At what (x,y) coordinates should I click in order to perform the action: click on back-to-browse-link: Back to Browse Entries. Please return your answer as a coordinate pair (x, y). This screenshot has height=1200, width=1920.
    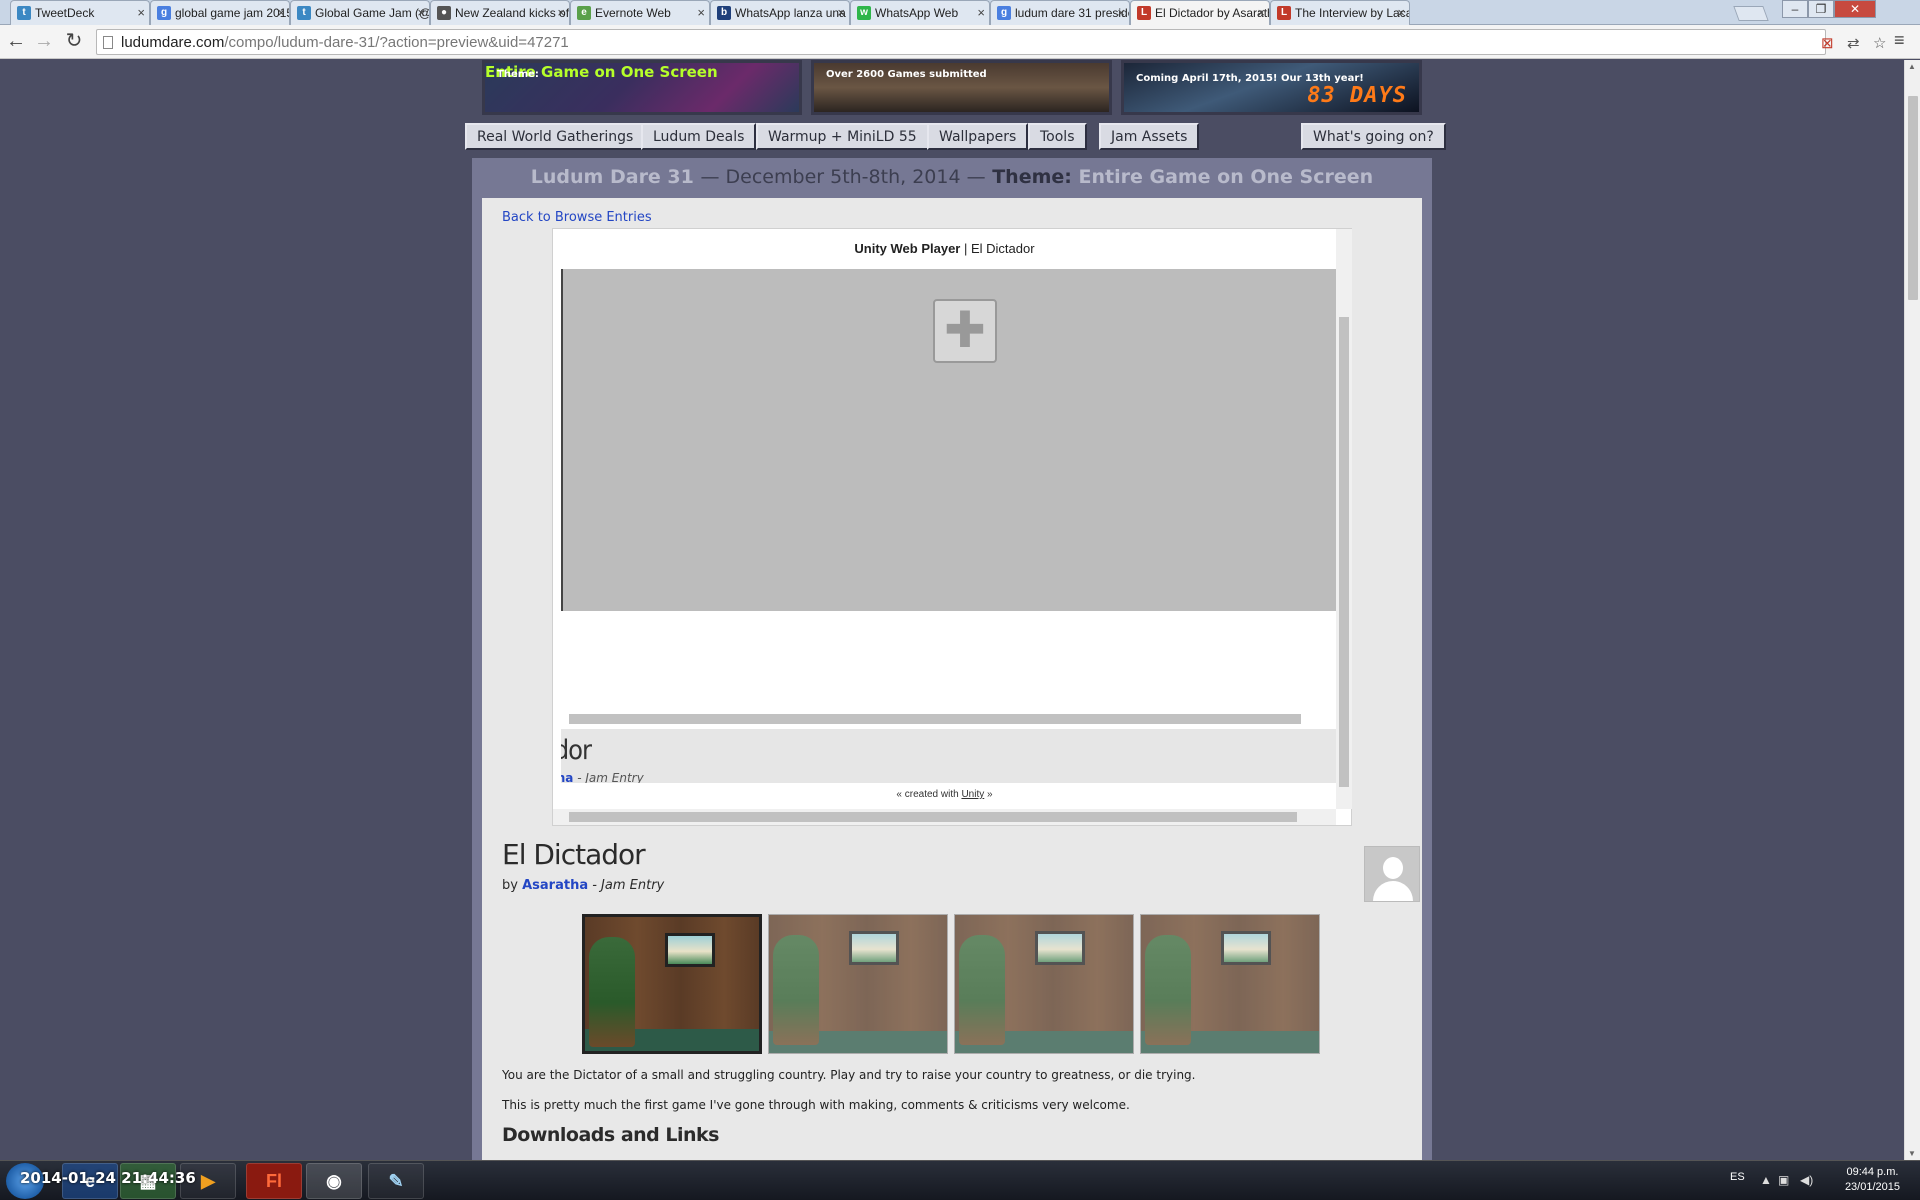
    Looking at the image, I should click on (577, 217).